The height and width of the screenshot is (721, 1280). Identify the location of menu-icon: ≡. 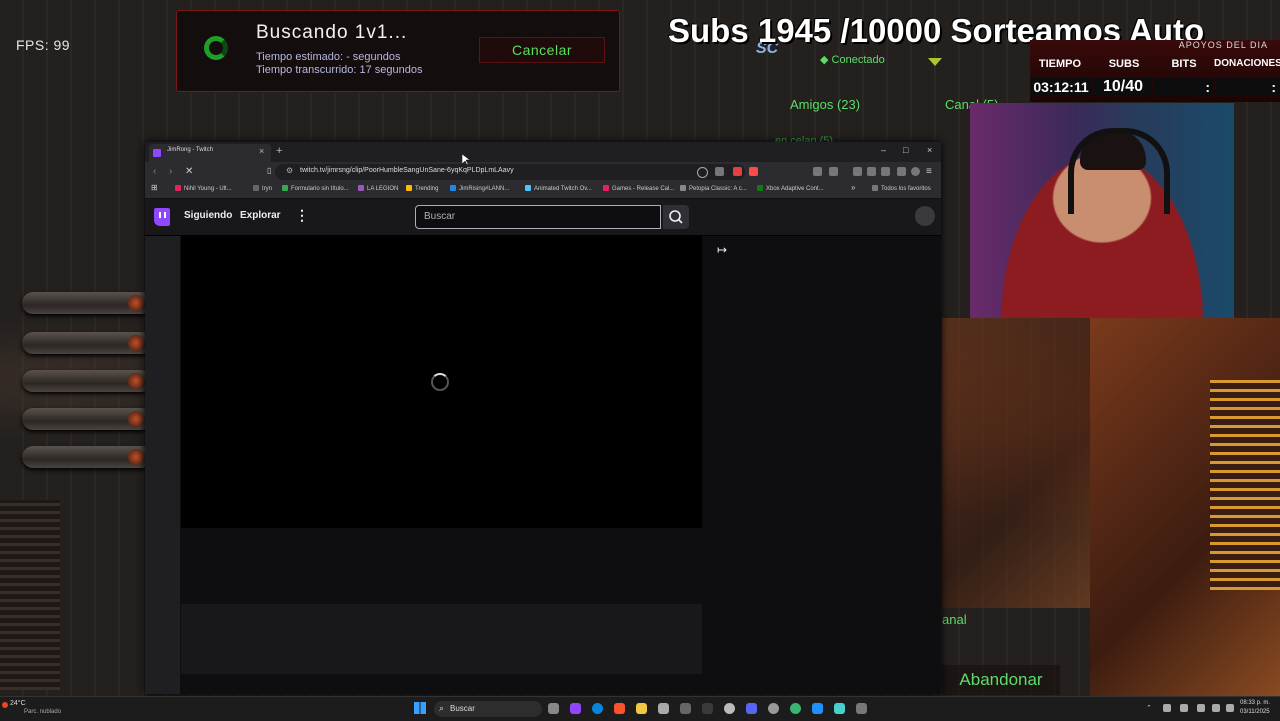
(929, 171).